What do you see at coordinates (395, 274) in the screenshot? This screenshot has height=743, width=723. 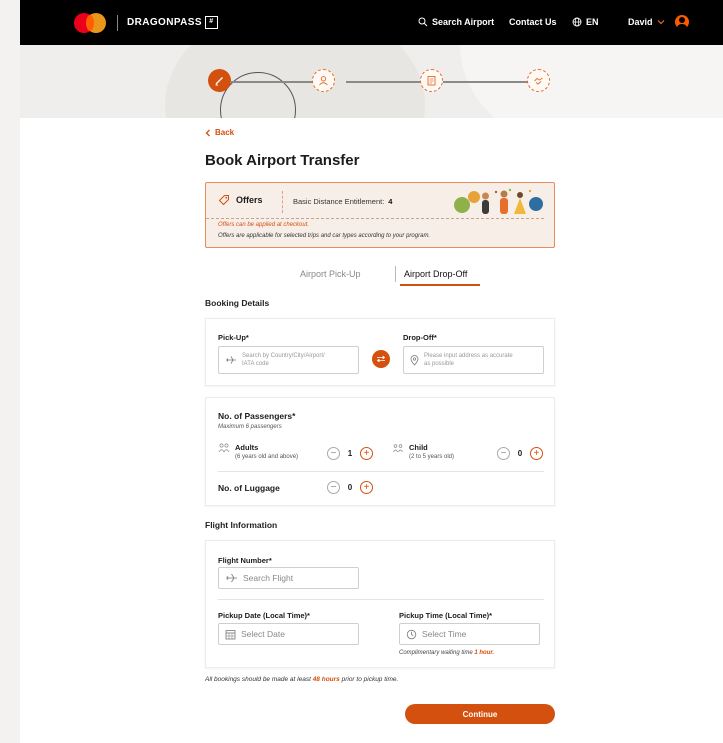 I see `tab-divider` at bounding box center [395, 274].